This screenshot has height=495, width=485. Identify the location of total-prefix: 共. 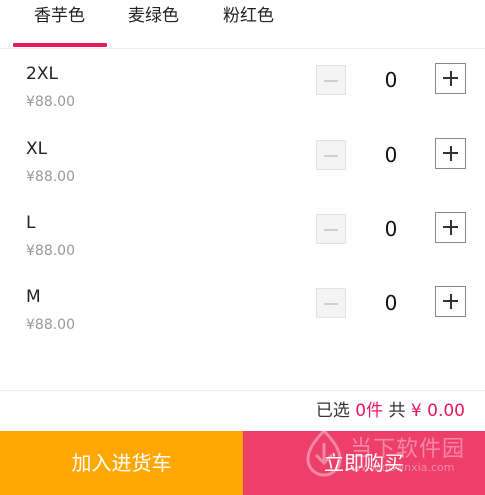
(397, 411).